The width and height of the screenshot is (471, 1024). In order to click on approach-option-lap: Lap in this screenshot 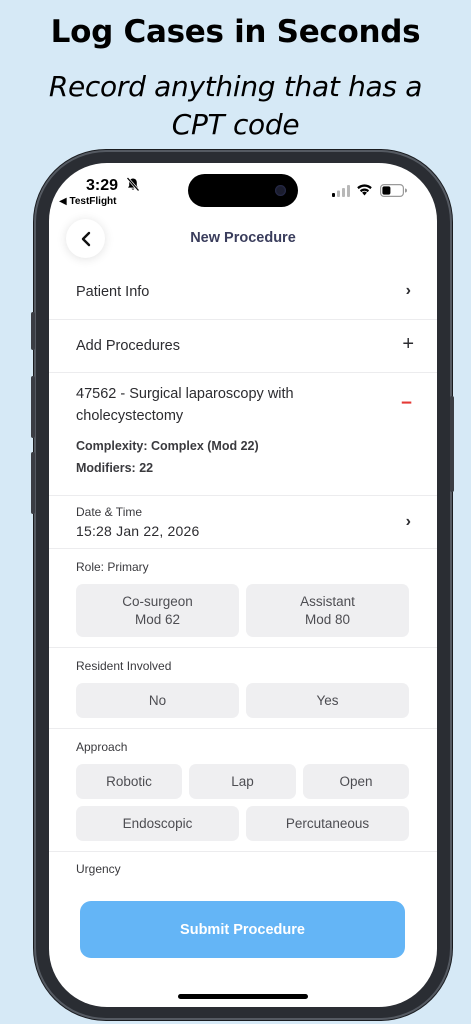, I will do `click(242, 781)`.